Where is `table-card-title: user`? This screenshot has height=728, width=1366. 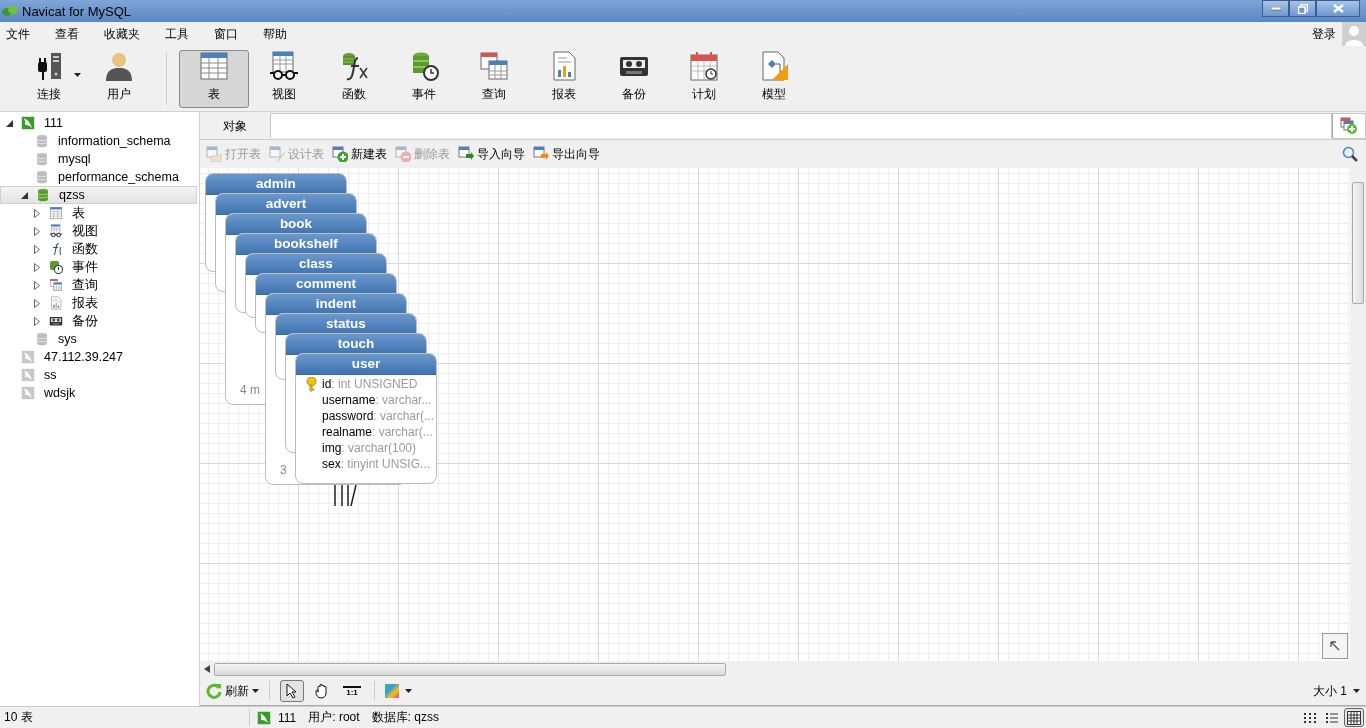 table-card-title: user is located at coordinates (366, 364).